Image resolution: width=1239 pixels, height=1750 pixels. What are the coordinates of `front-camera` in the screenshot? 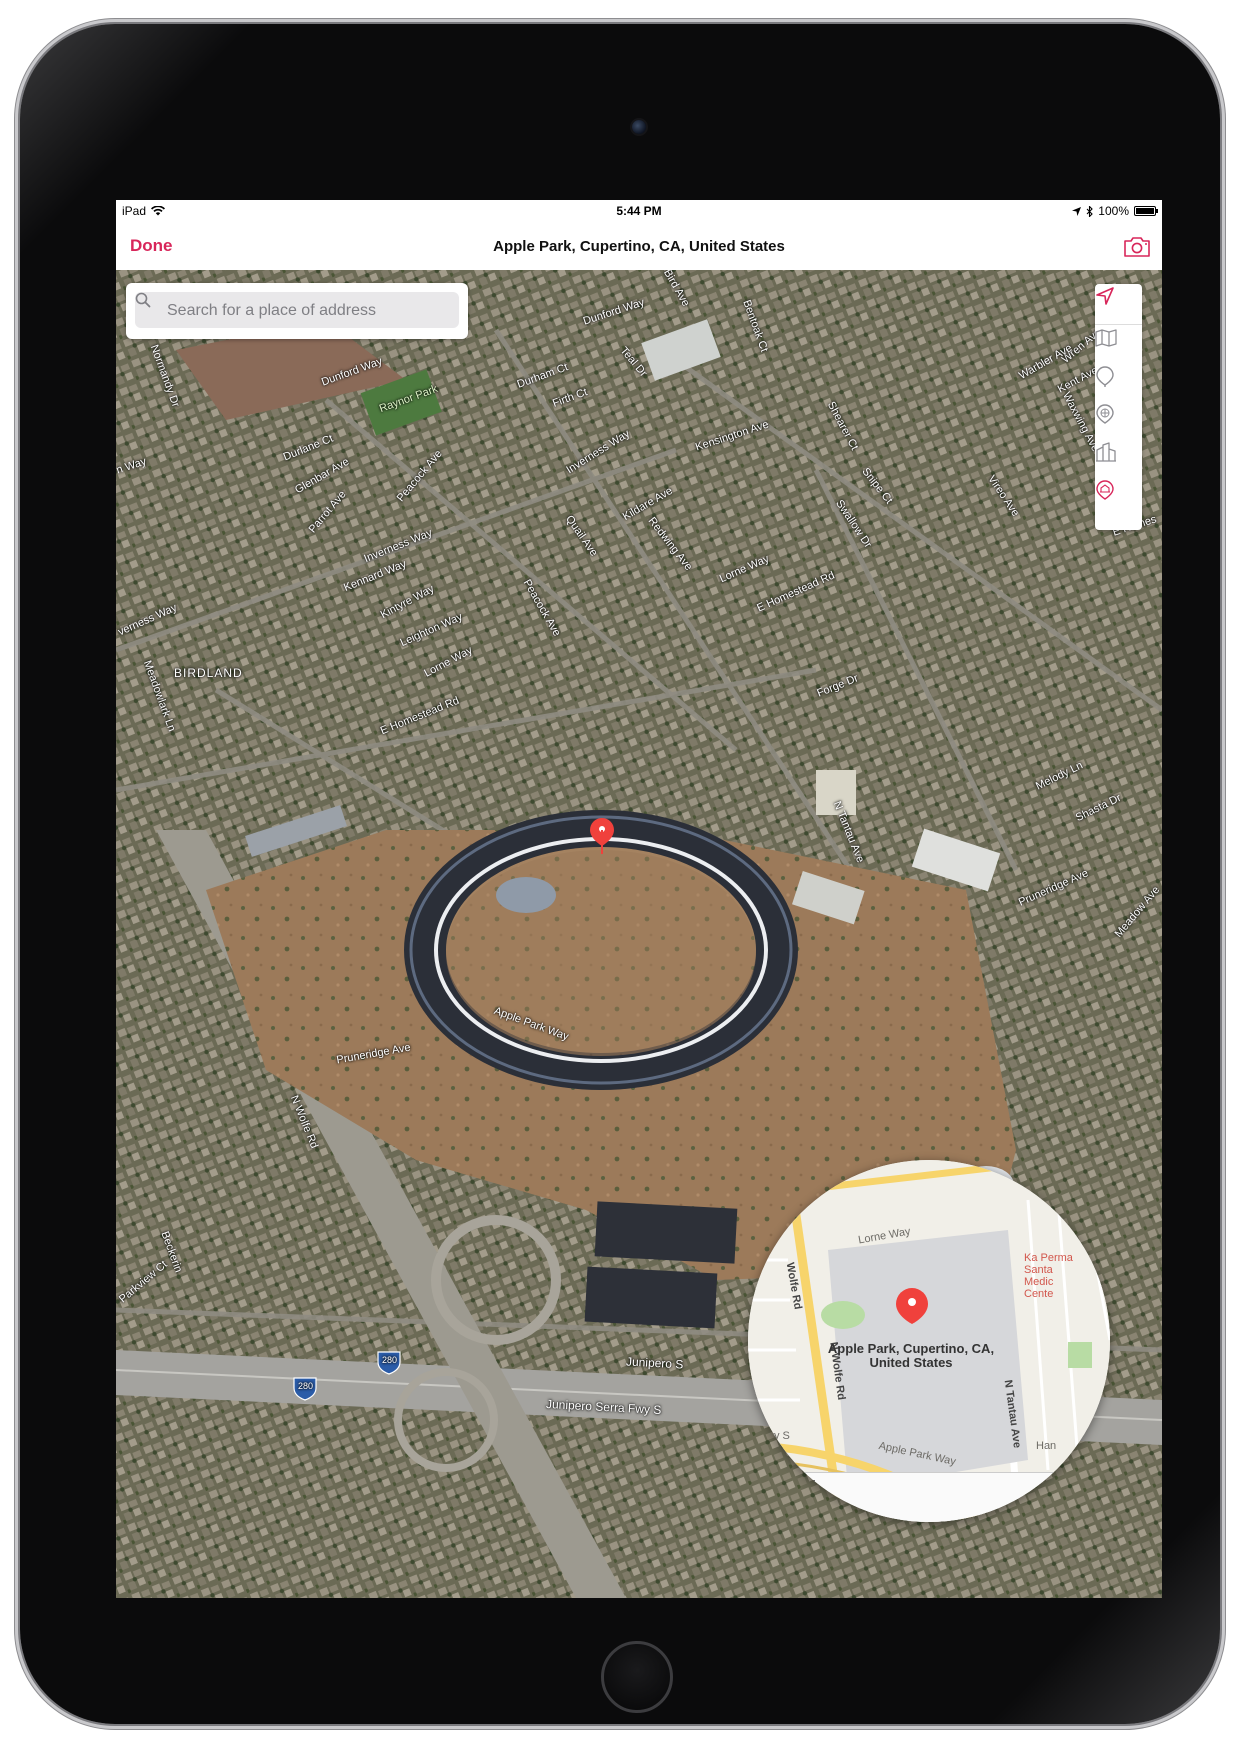 It's located at (639, 127).